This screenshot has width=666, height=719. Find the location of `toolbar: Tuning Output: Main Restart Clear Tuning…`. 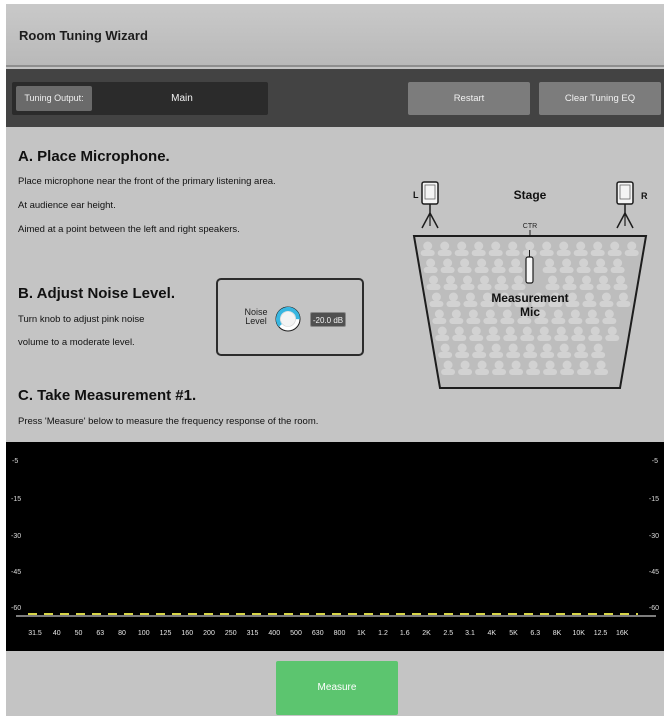

toolbar: Tuning Output: Main Restart Clear Tuning… is located at coordinates (335, 98).